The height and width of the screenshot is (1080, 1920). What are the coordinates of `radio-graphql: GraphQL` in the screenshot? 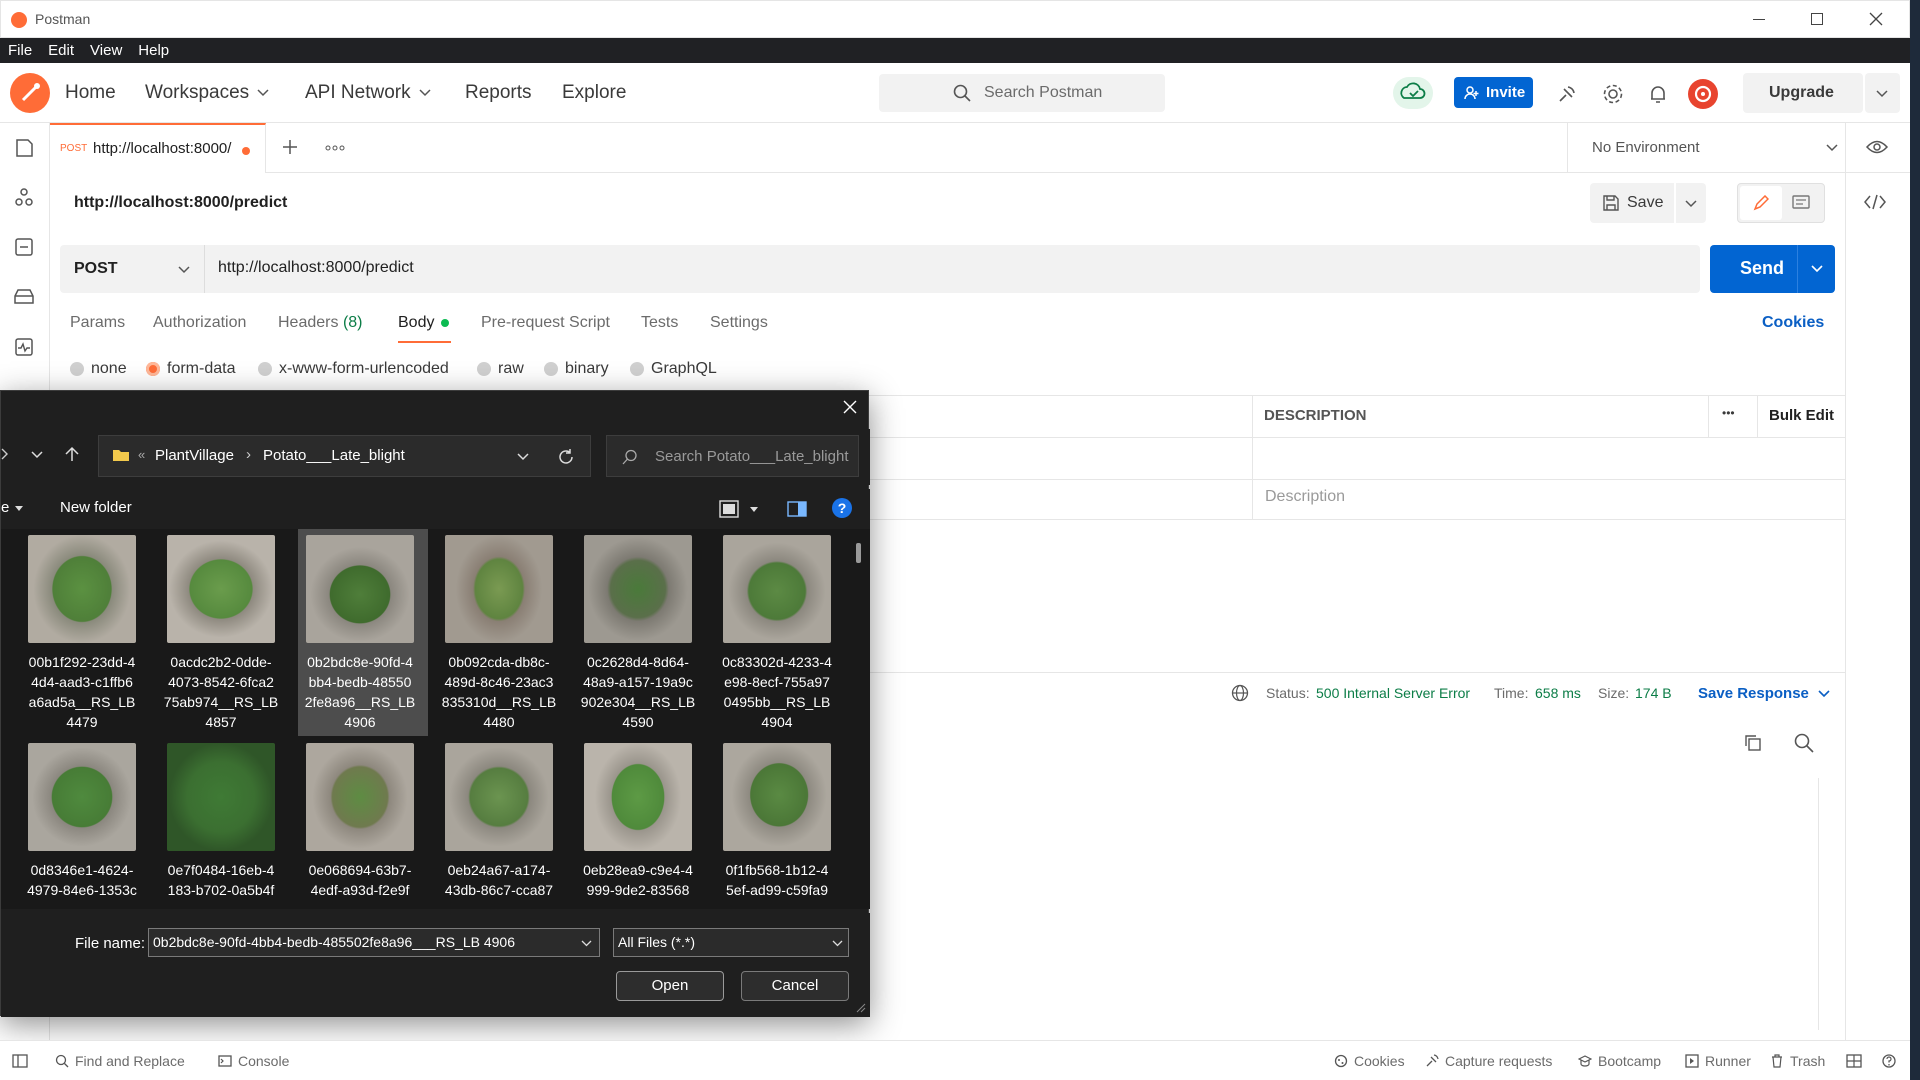 It's located at (673, 369).